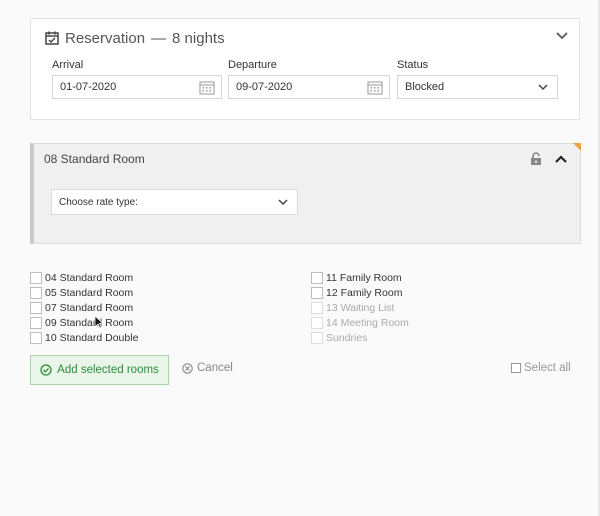  Describe the element at coordinates (98, 202) in the screenshot. I see `rate-type-placeholder: Choose rate type:` at that location.